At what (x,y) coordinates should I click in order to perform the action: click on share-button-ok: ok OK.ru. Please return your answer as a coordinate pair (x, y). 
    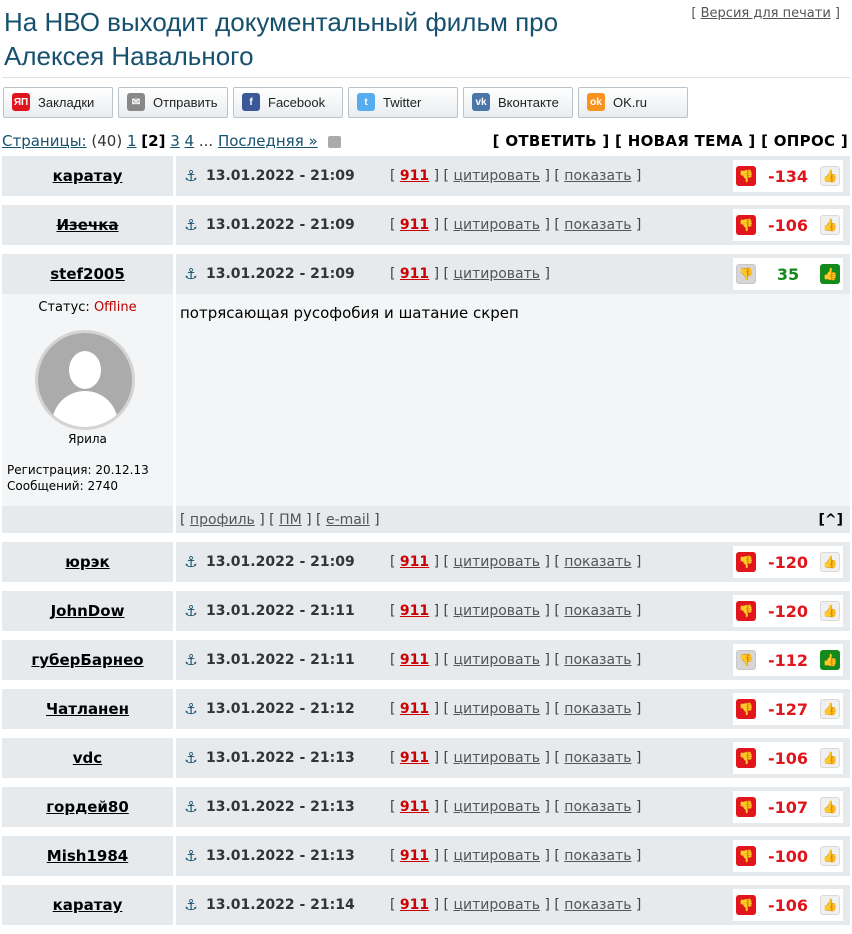
    Looking at the image, I should click on (633, 102).